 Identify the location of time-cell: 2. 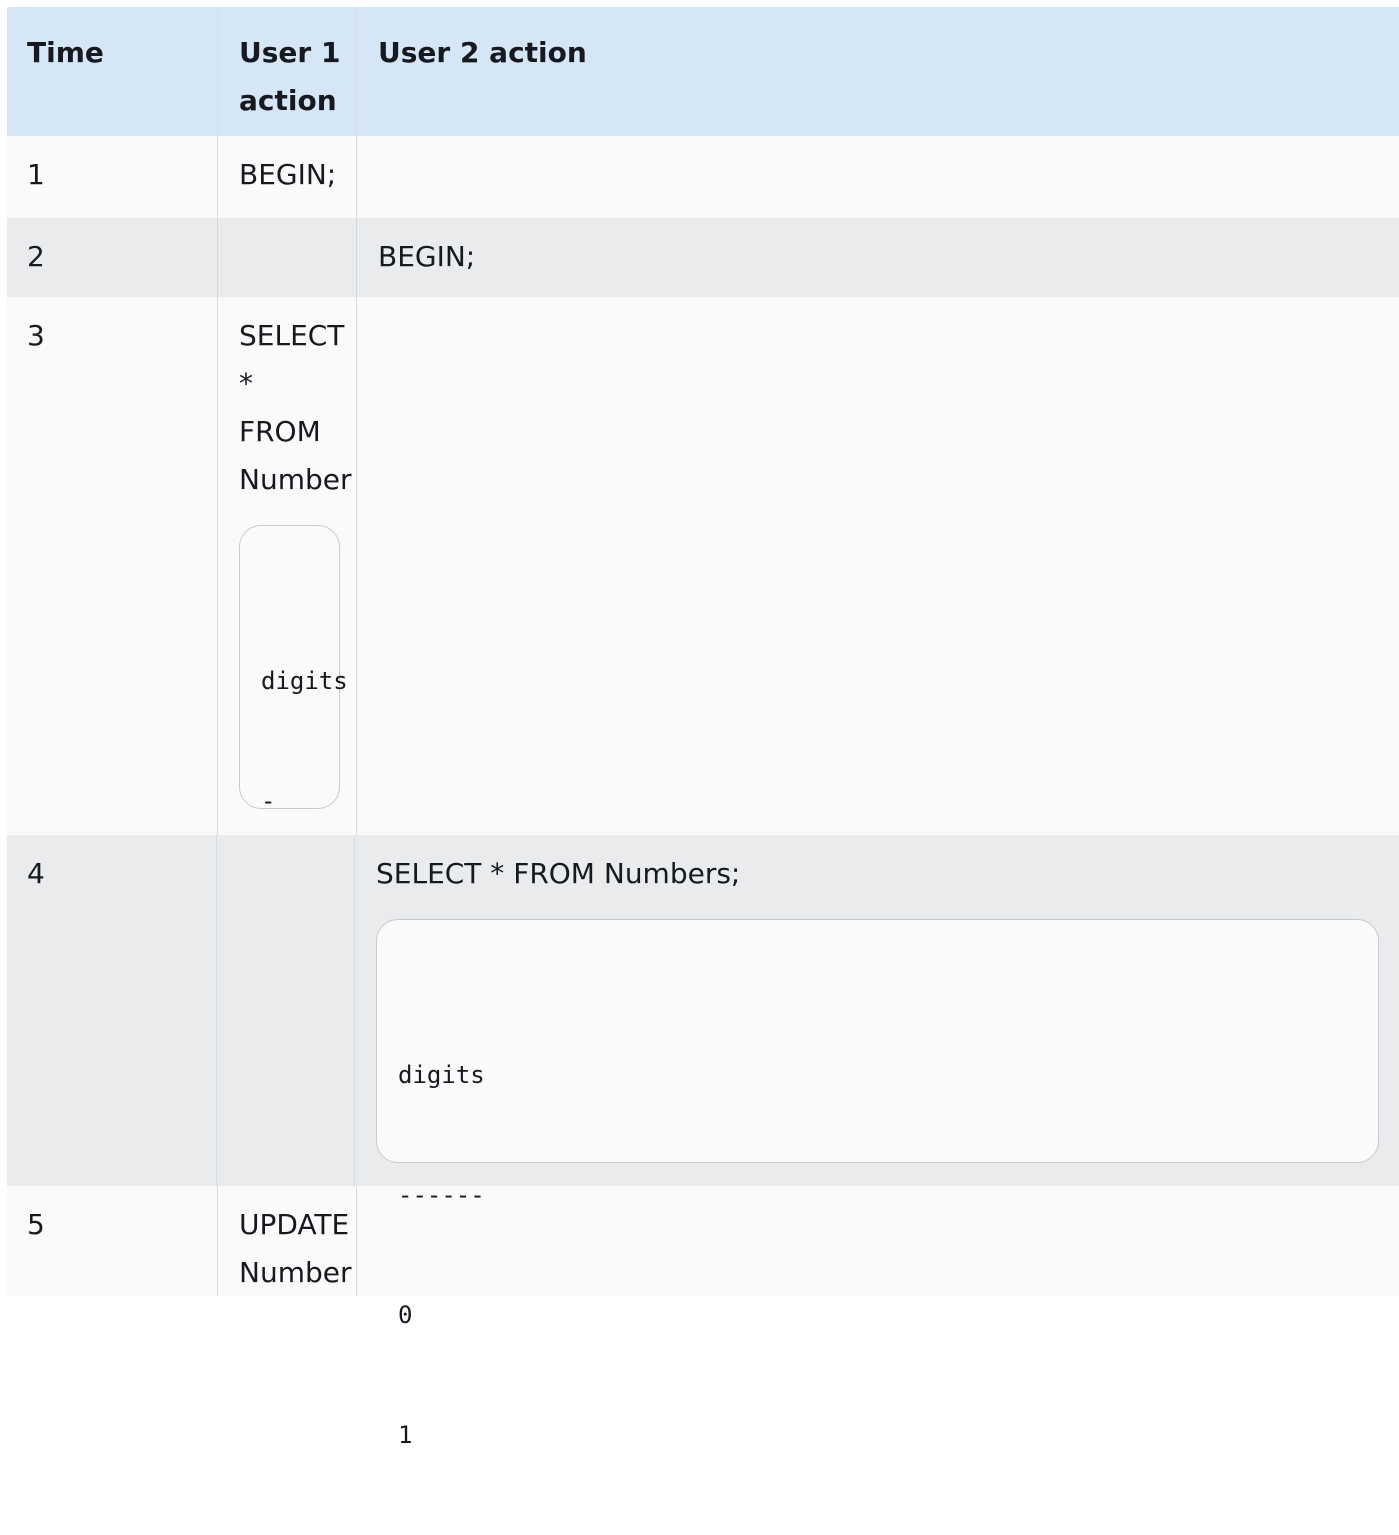
(112, 257).